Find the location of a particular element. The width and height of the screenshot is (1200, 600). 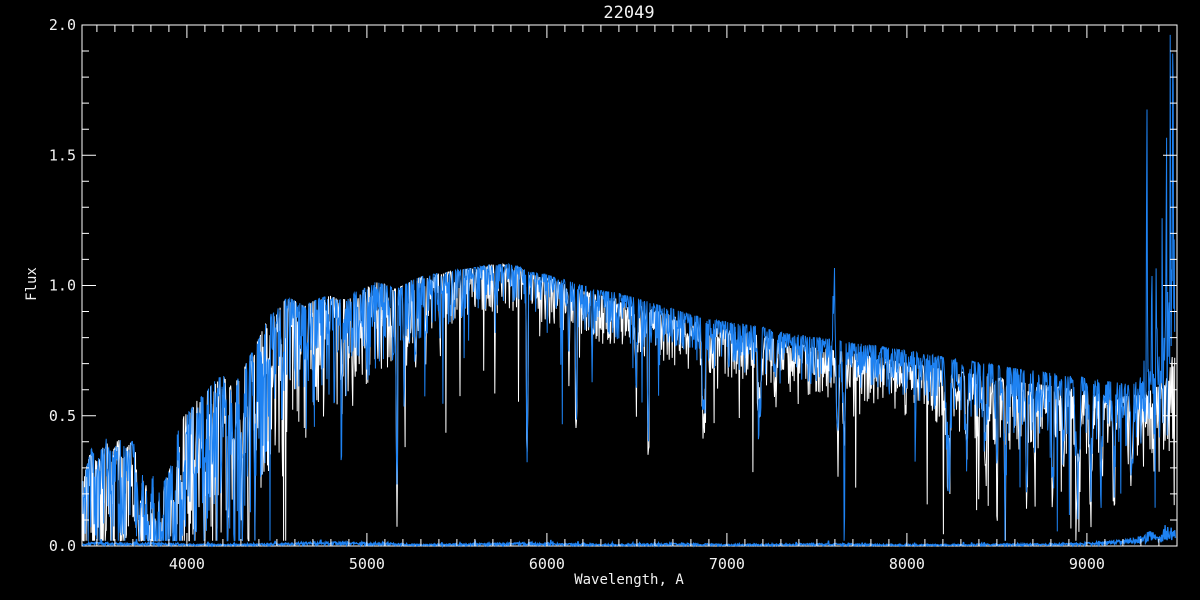

y-axis-label: Flux is located at coordinates (32, 284).